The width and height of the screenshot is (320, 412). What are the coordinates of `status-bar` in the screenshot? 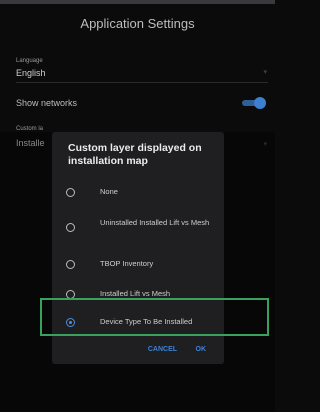 It's located at (137, 2).